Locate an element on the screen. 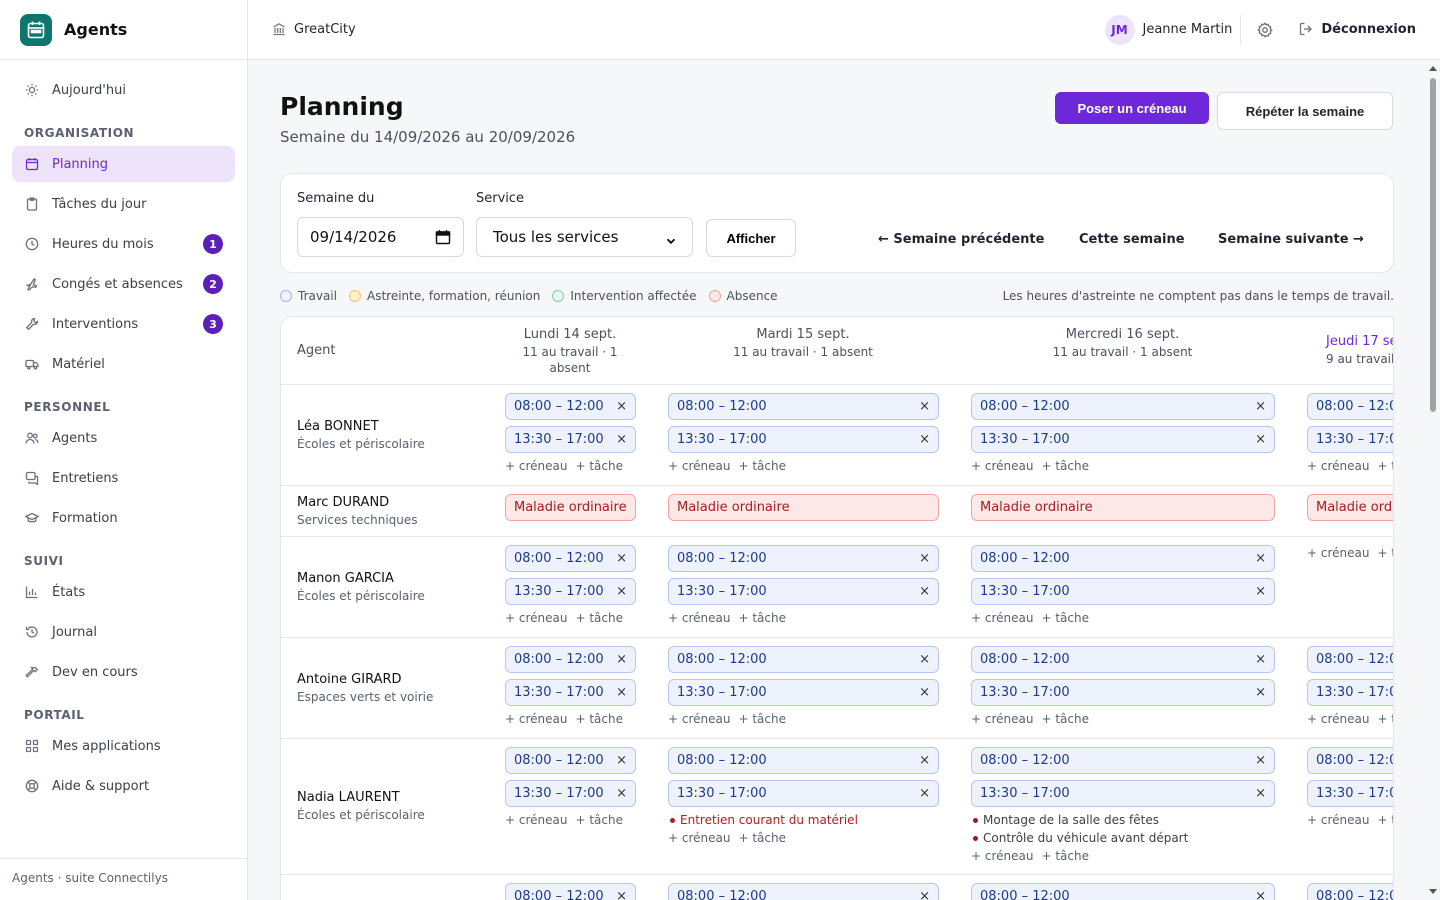 The image size is (1440, 900). calendar-picker-icon is located at coordinates (443, 237).